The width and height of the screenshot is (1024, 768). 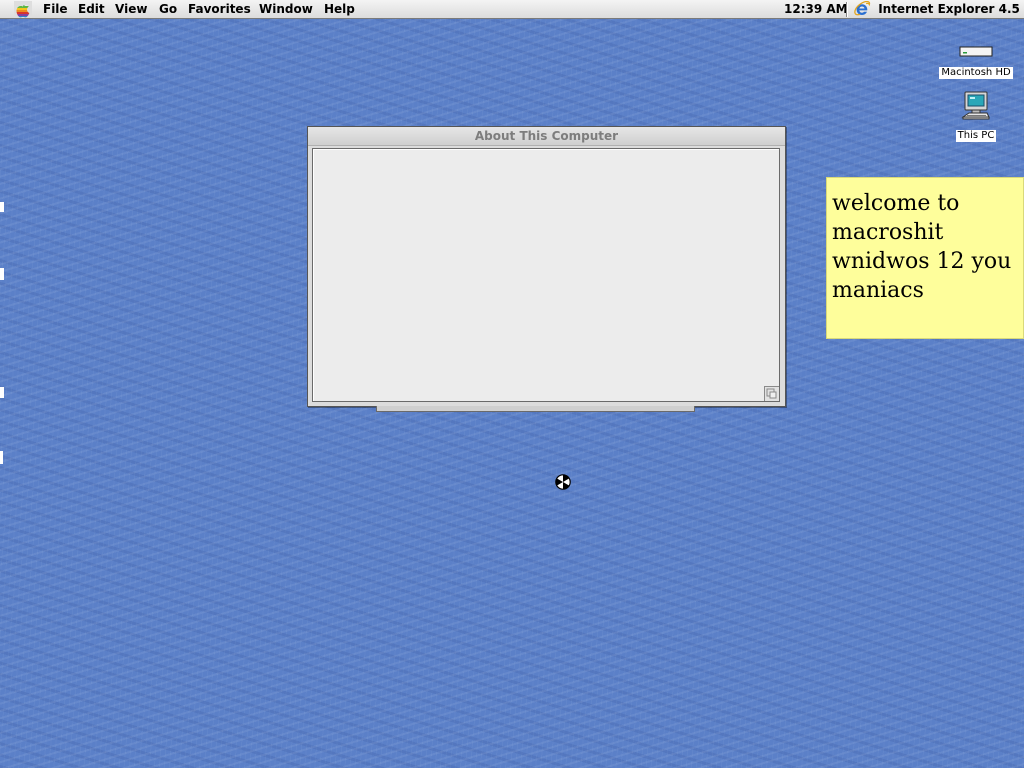 I want to click on active-app-name: Internet Explorer 4.5, so click(x=949, y=9).